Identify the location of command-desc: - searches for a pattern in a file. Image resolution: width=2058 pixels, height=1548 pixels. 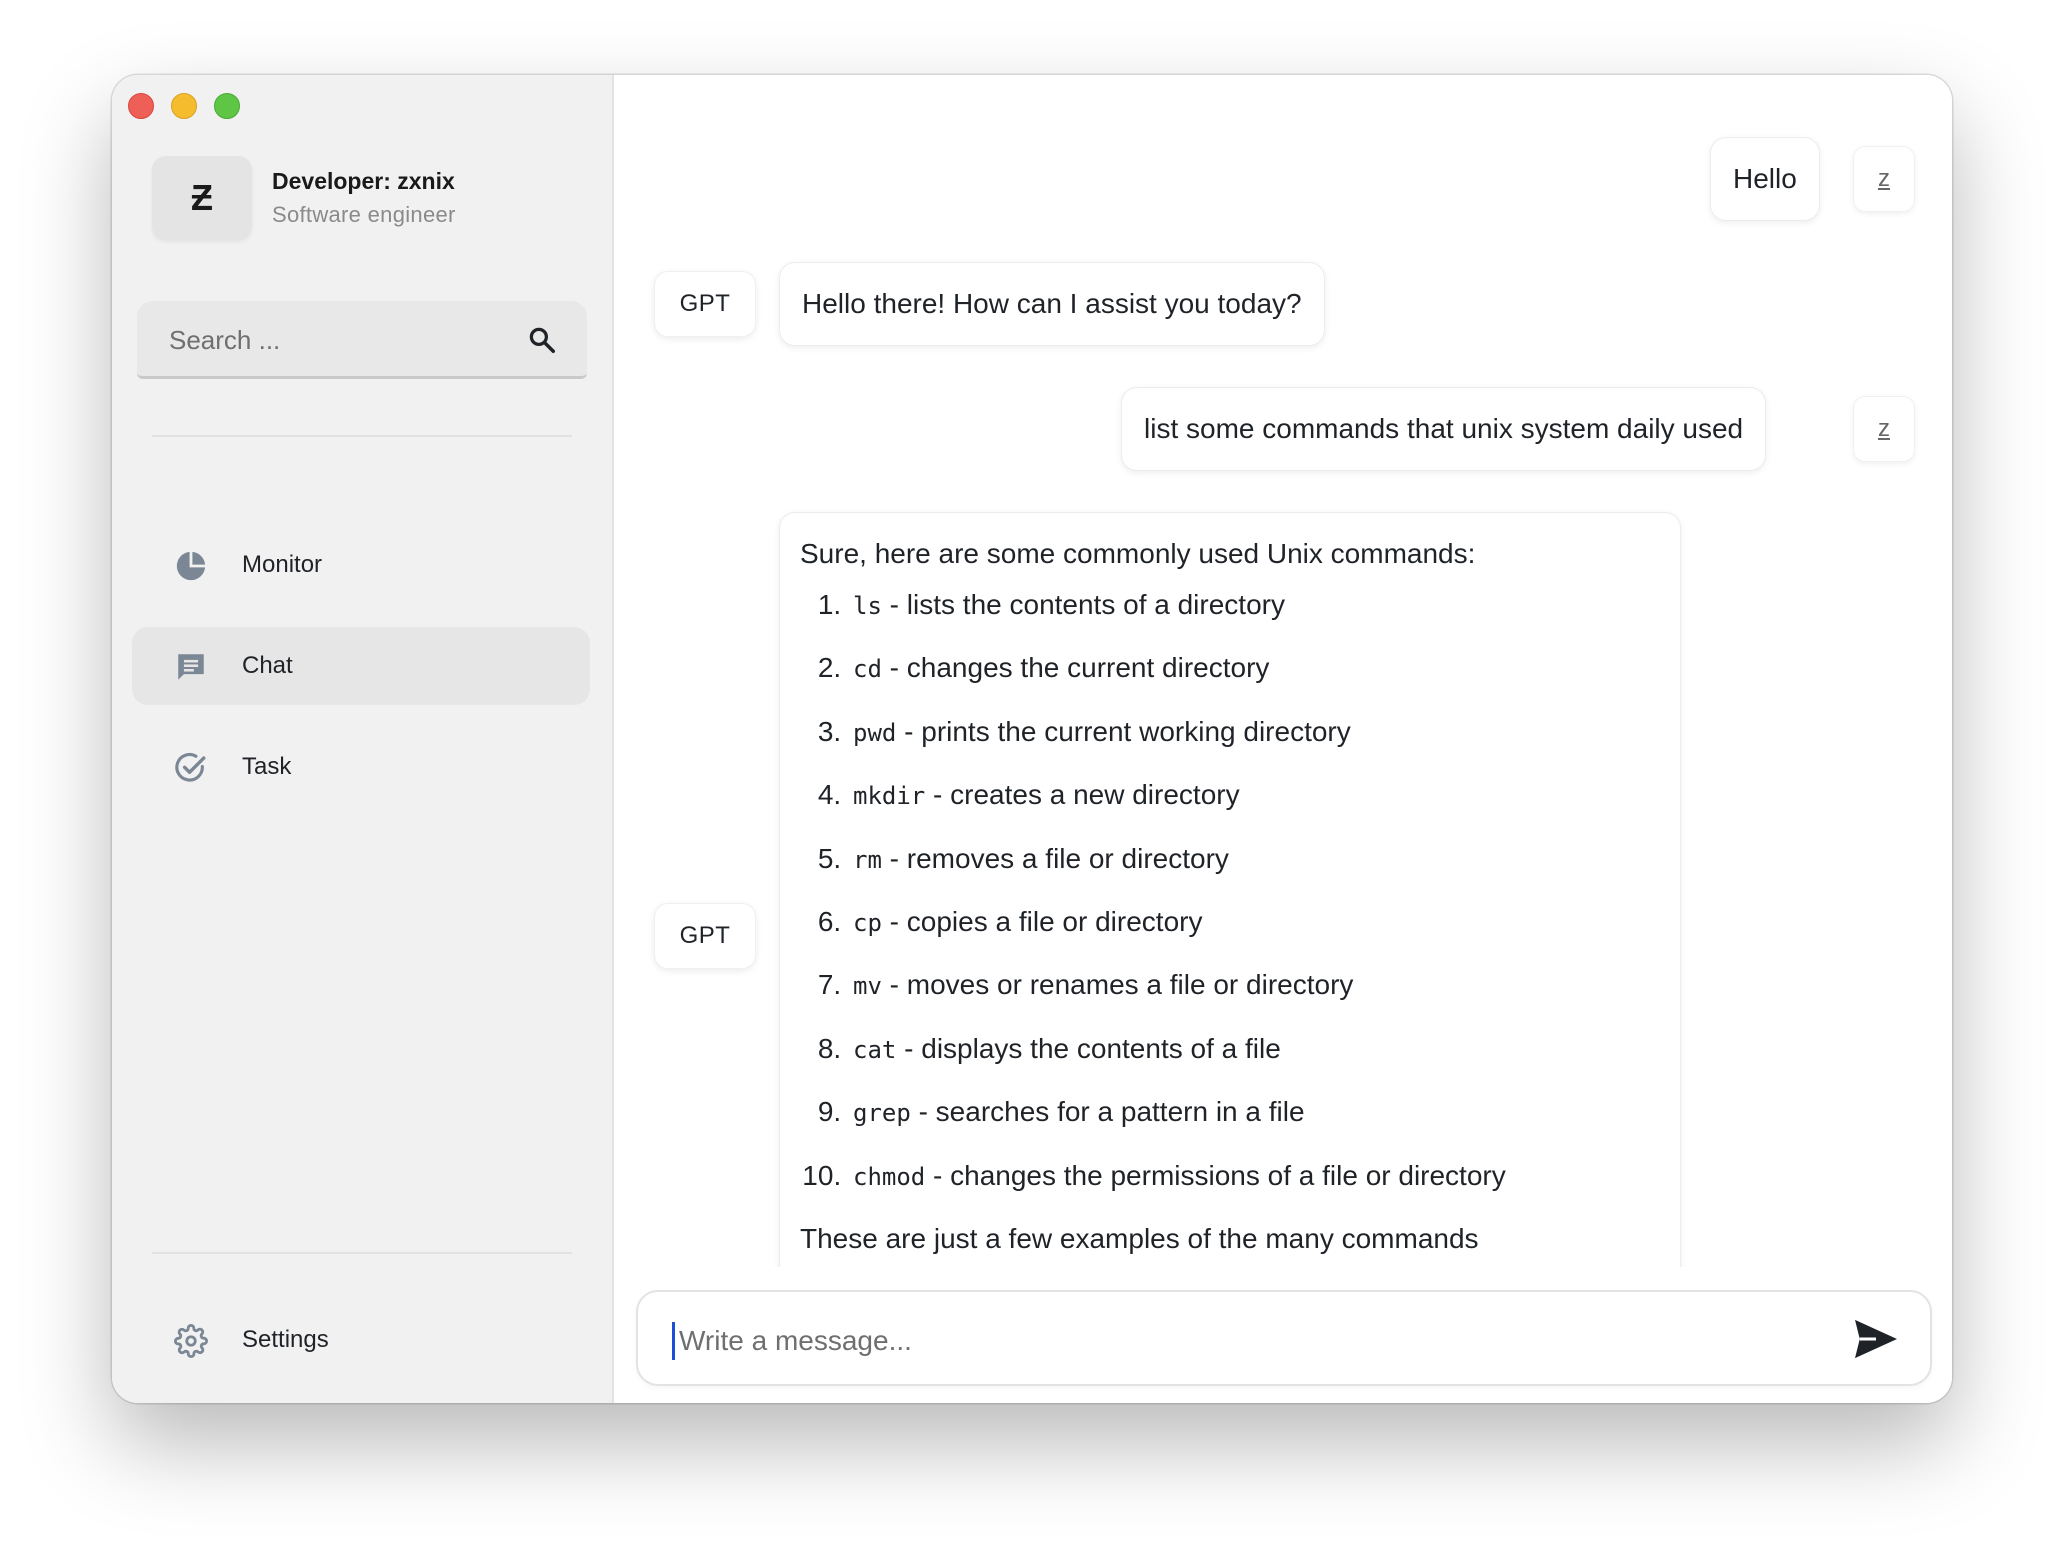
(1107, 1112).